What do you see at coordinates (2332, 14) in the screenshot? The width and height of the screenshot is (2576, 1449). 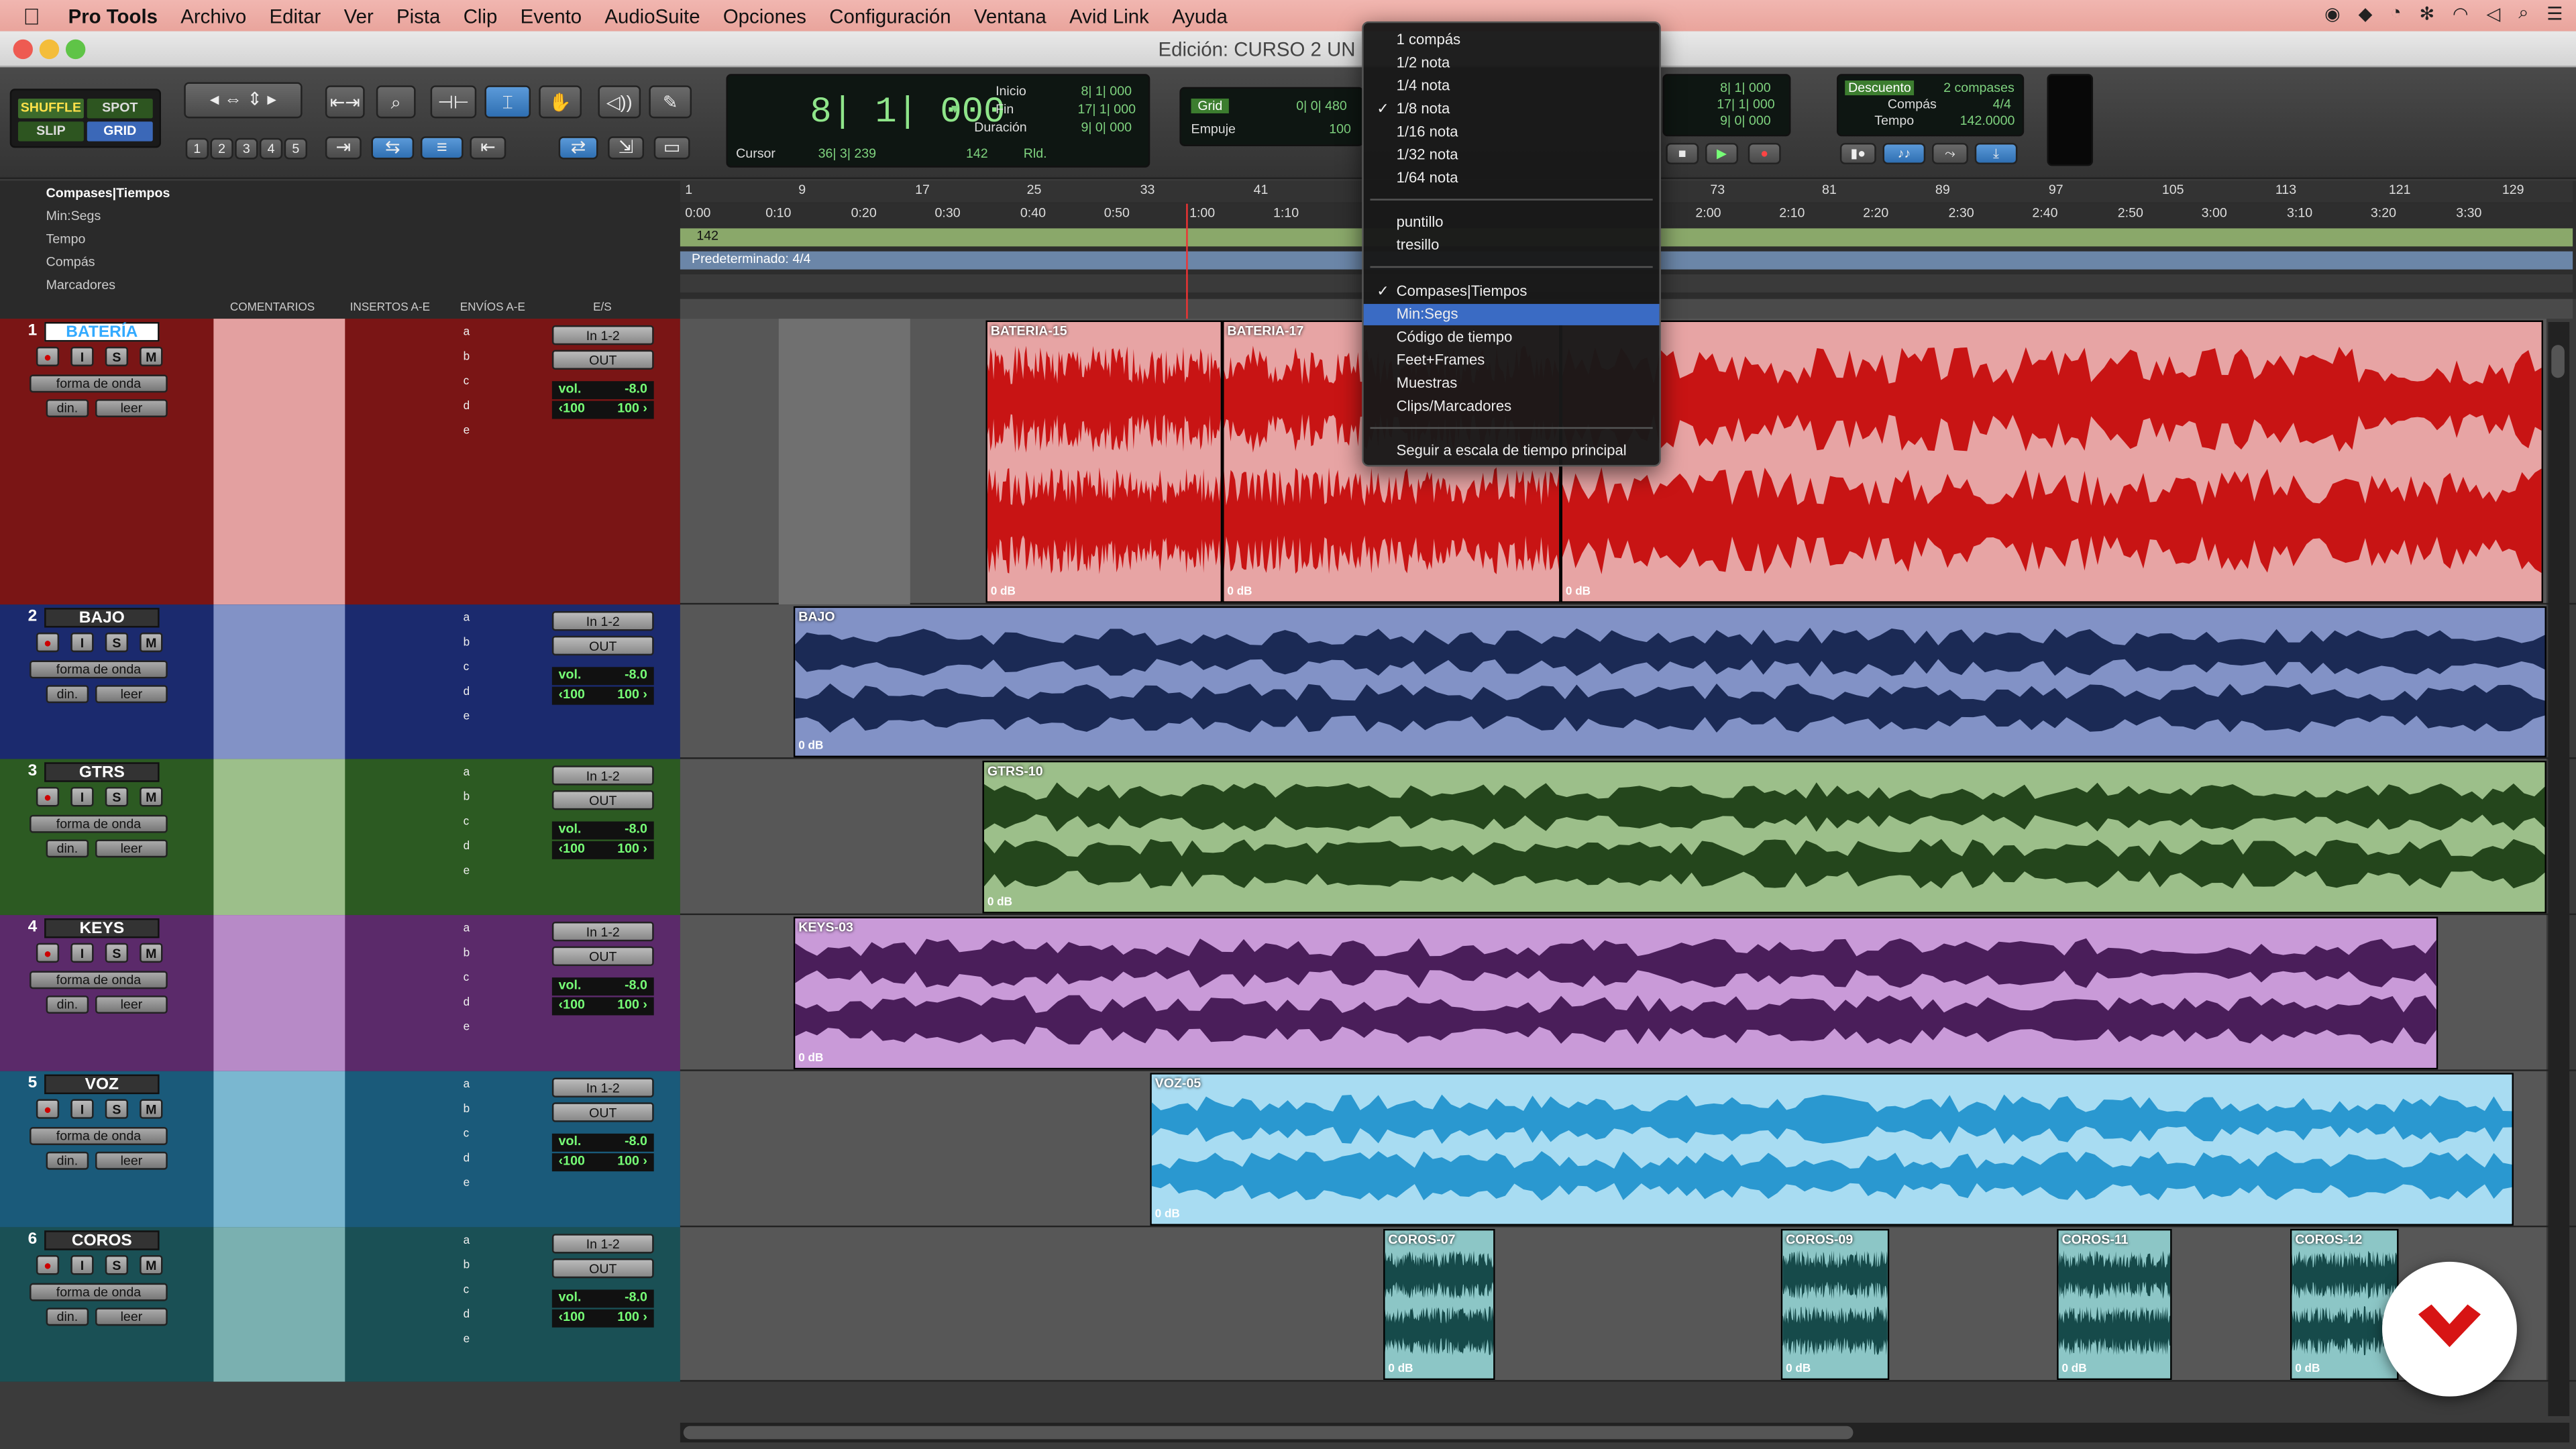 I see `creative-cloud-icon: ◉` at bounding box center [2332, 14].